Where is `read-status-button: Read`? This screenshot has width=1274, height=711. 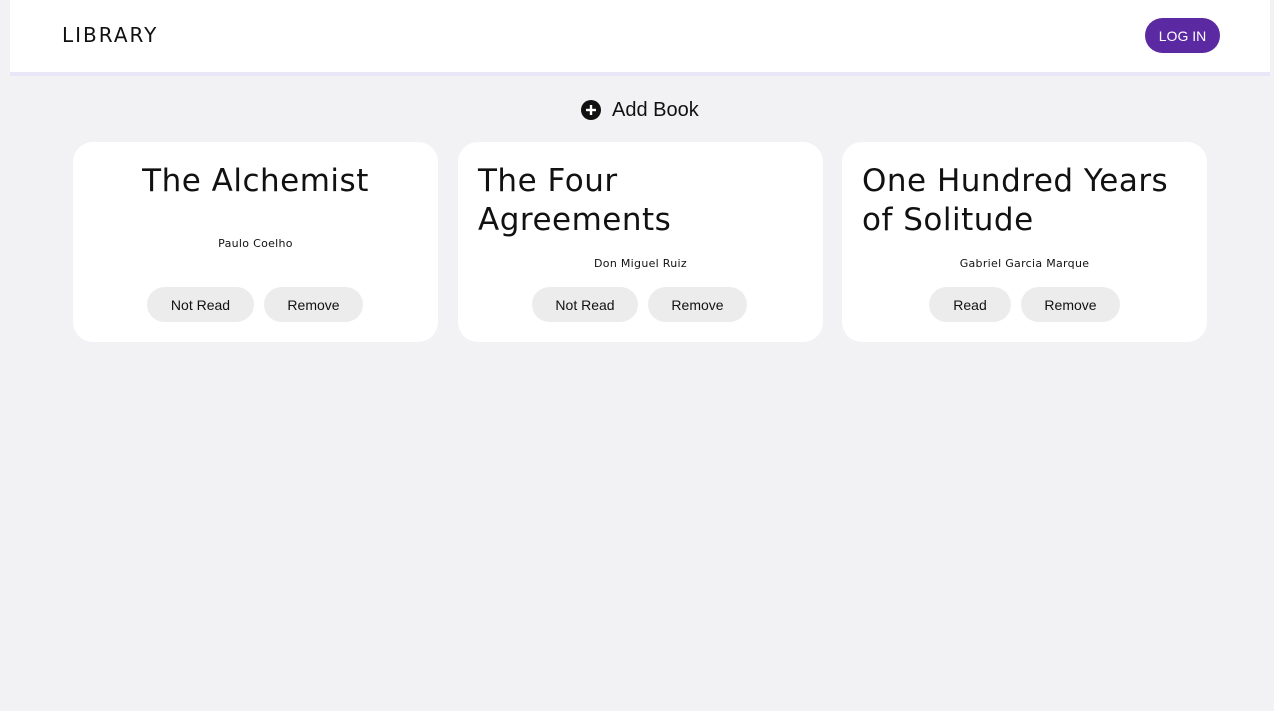
read-status-button: Read is located at coordinates (970, 304).